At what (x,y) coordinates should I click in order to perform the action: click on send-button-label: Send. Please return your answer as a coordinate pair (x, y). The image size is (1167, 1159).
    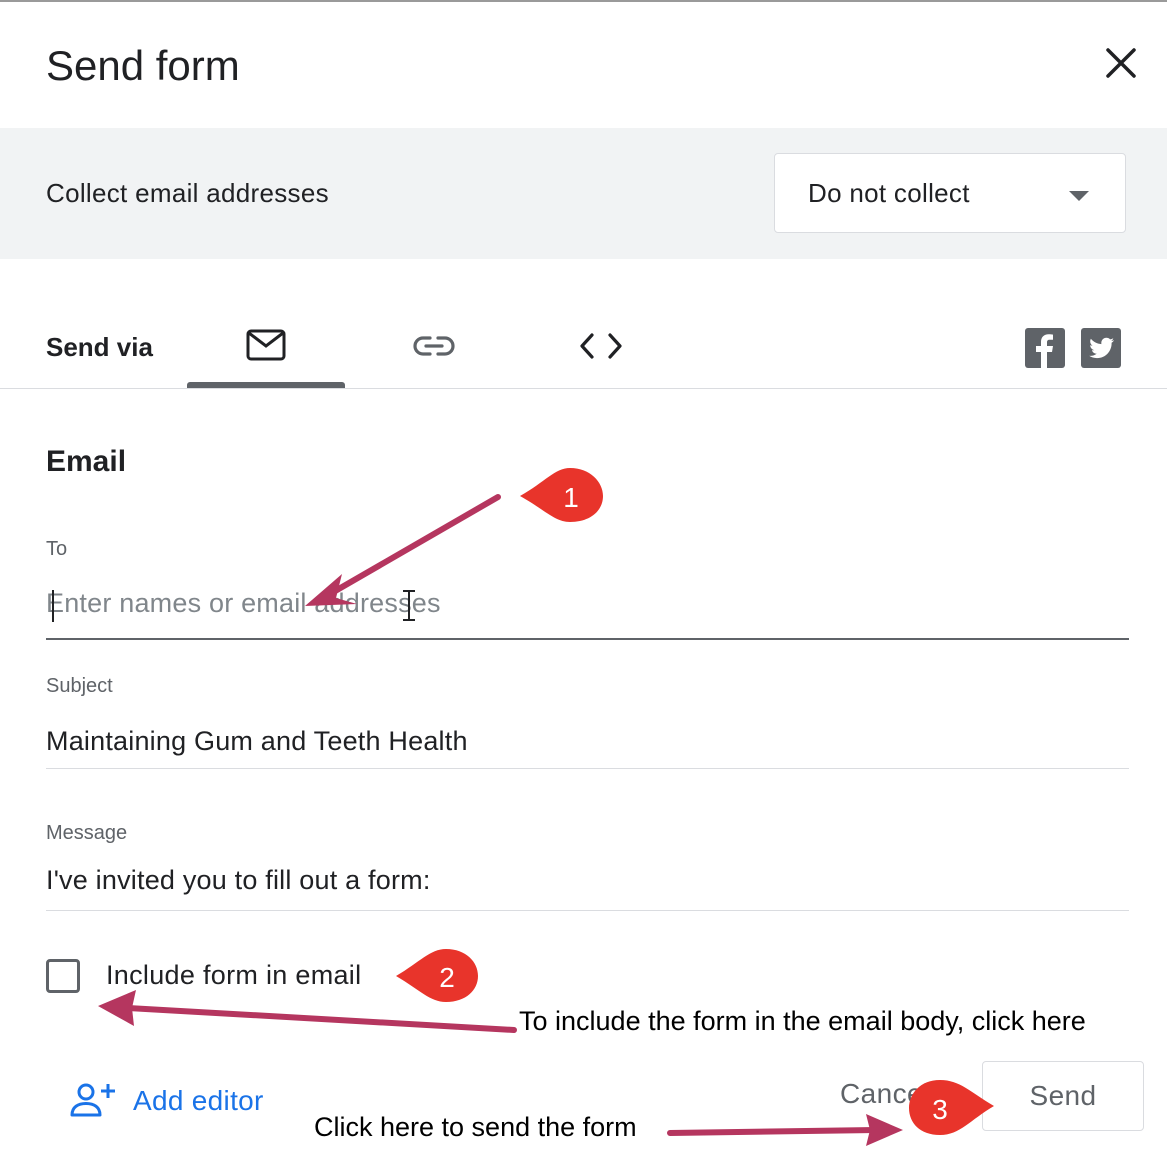
    Looking at the image, I should click on (1063, 1095).